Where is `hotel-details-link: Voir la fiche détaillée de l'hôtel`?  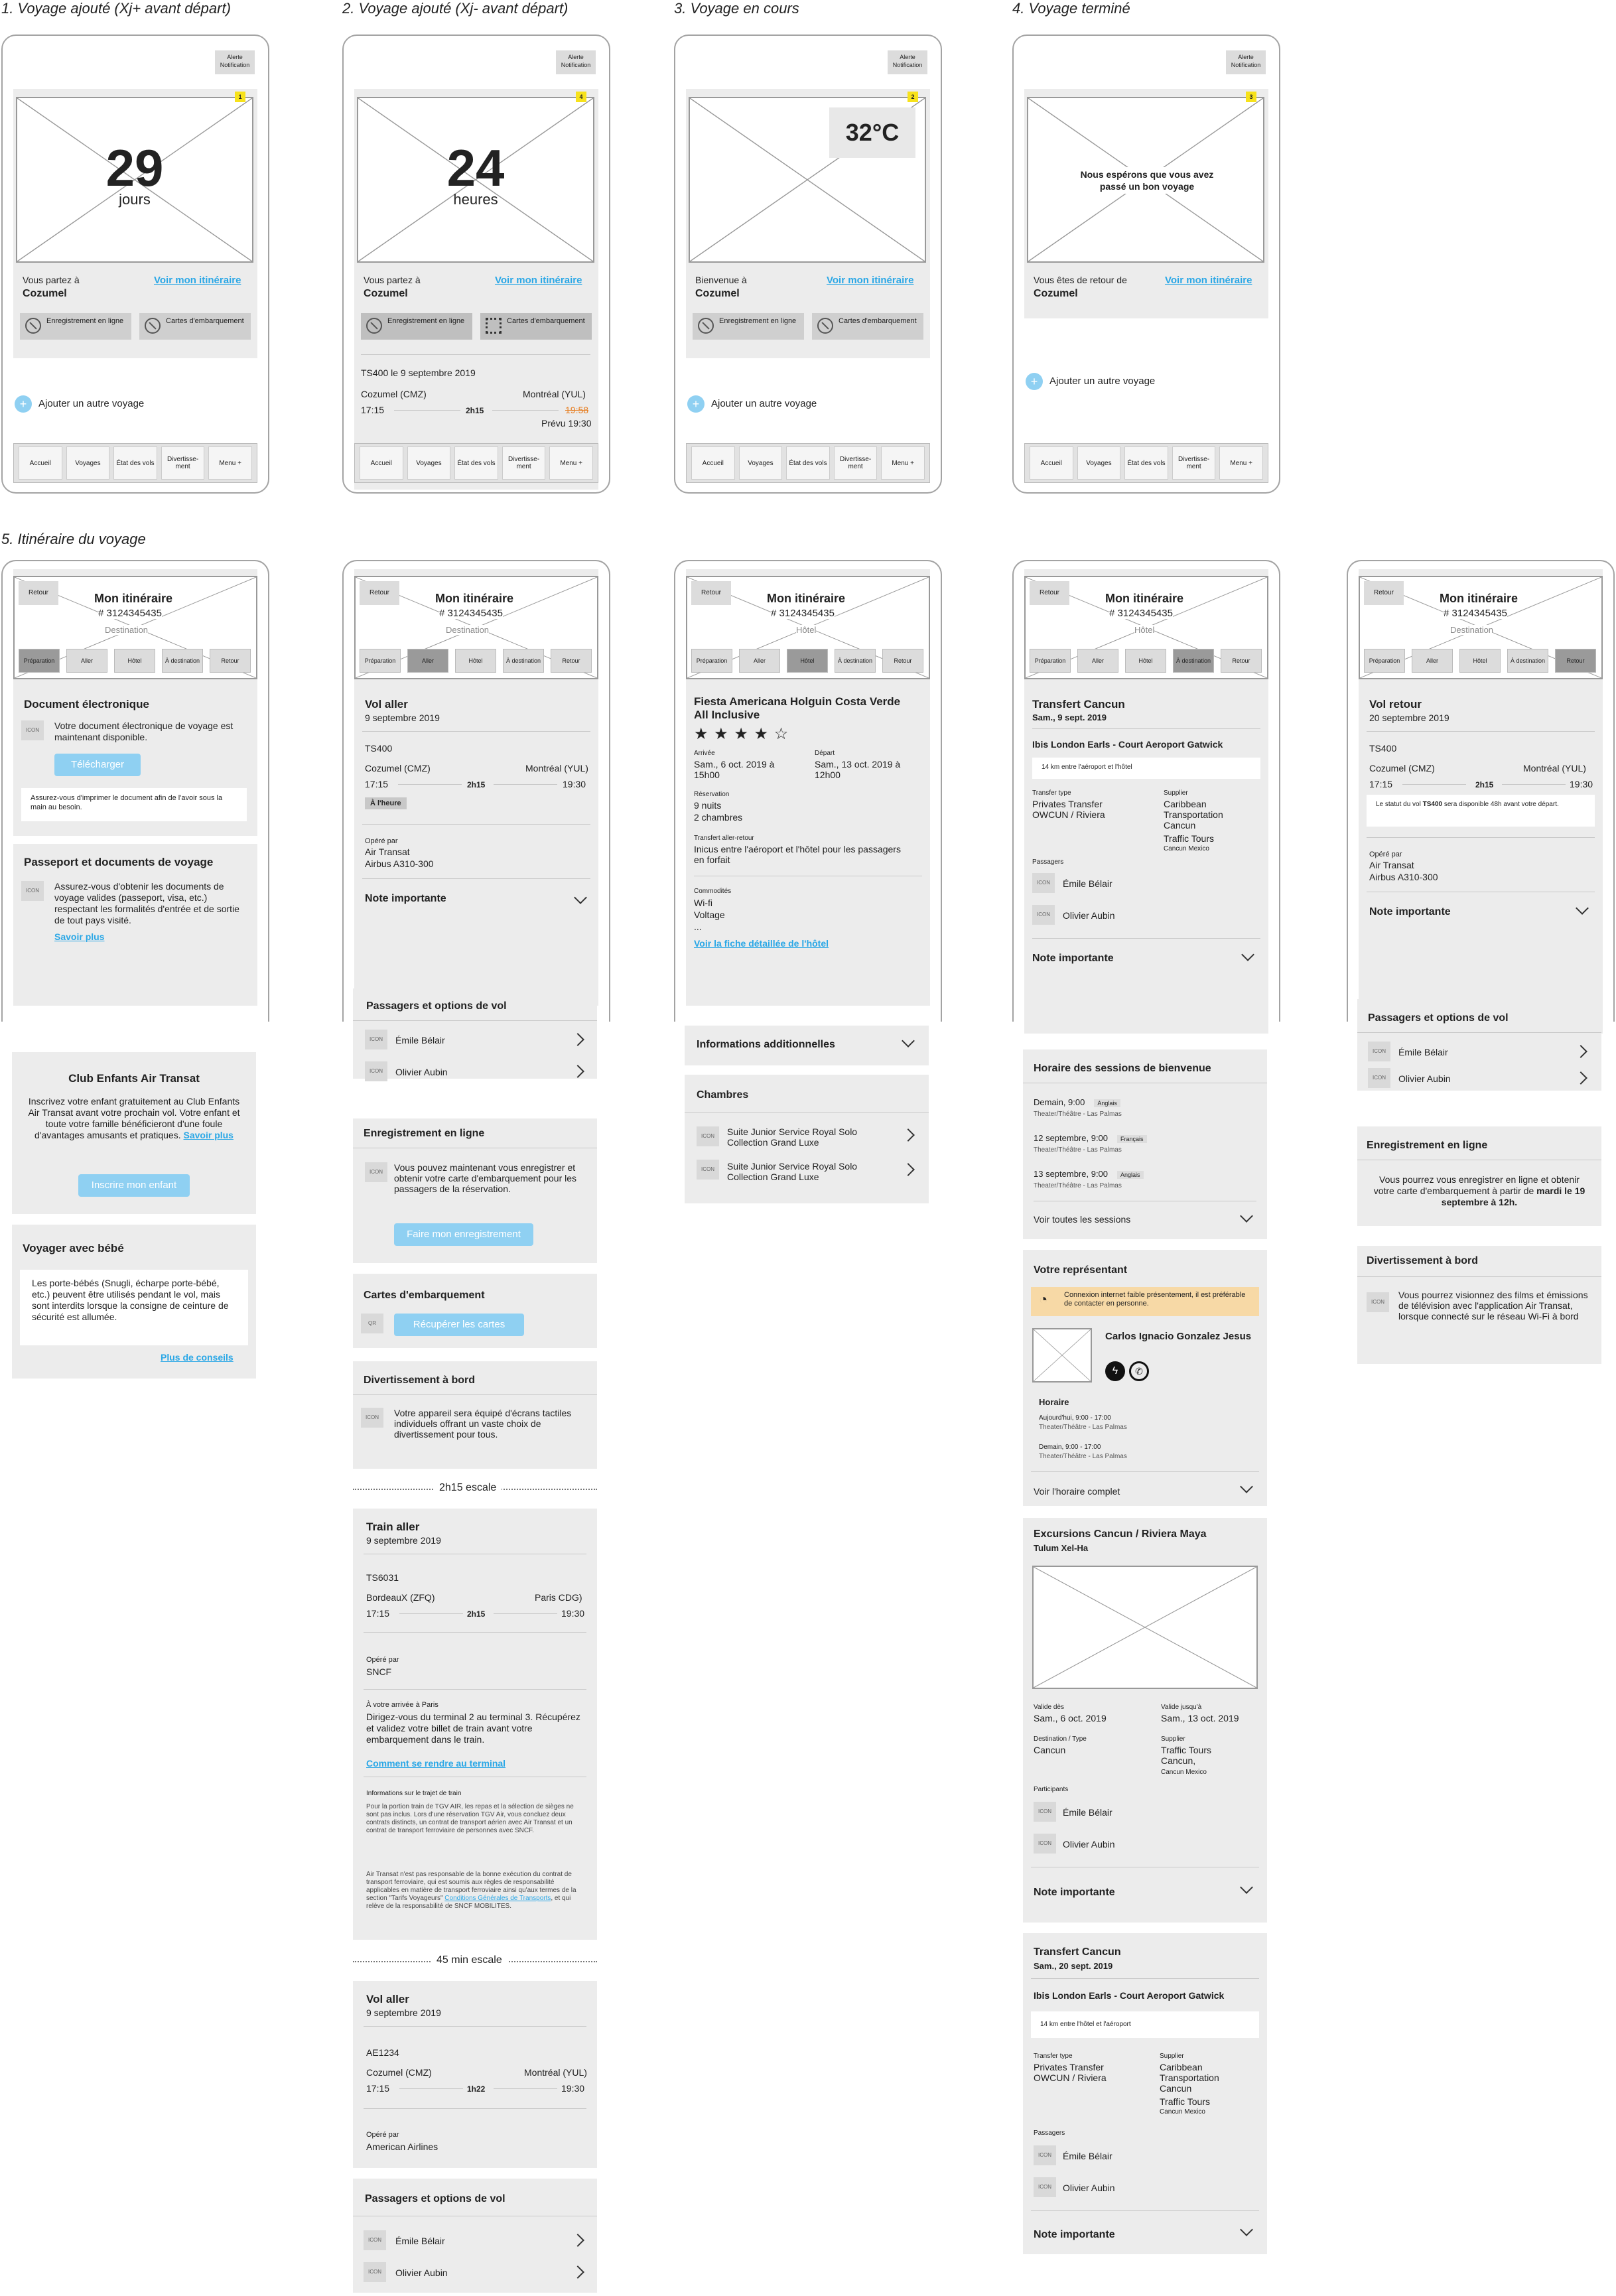 hotel-details-link: Voir la fiche détaillée de l'hôtel is located at coordinates (761, 943).